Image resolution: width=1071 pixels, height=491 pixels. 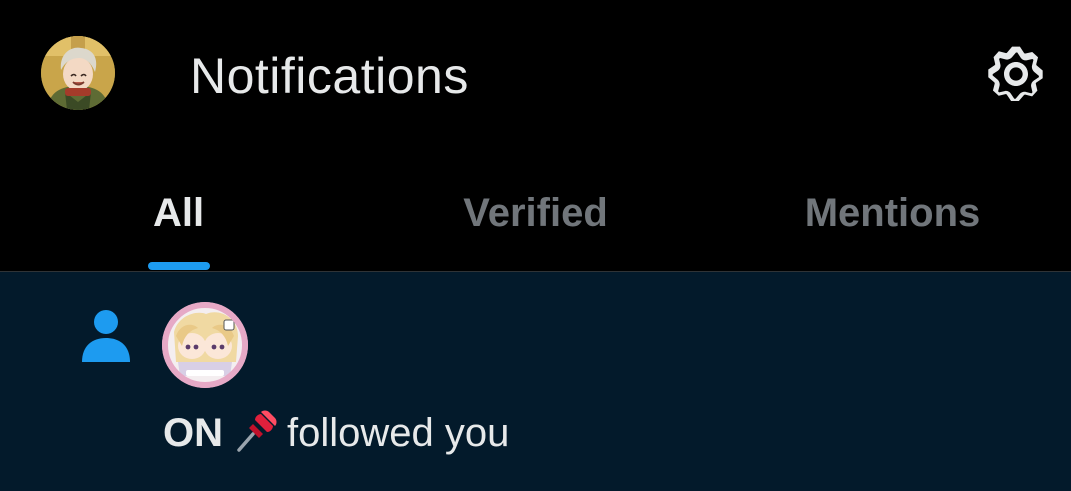 What do you see at coordinates (257, 431) in the screenshot?
I see `pushpin-icon` at bounding box center [257, 431].